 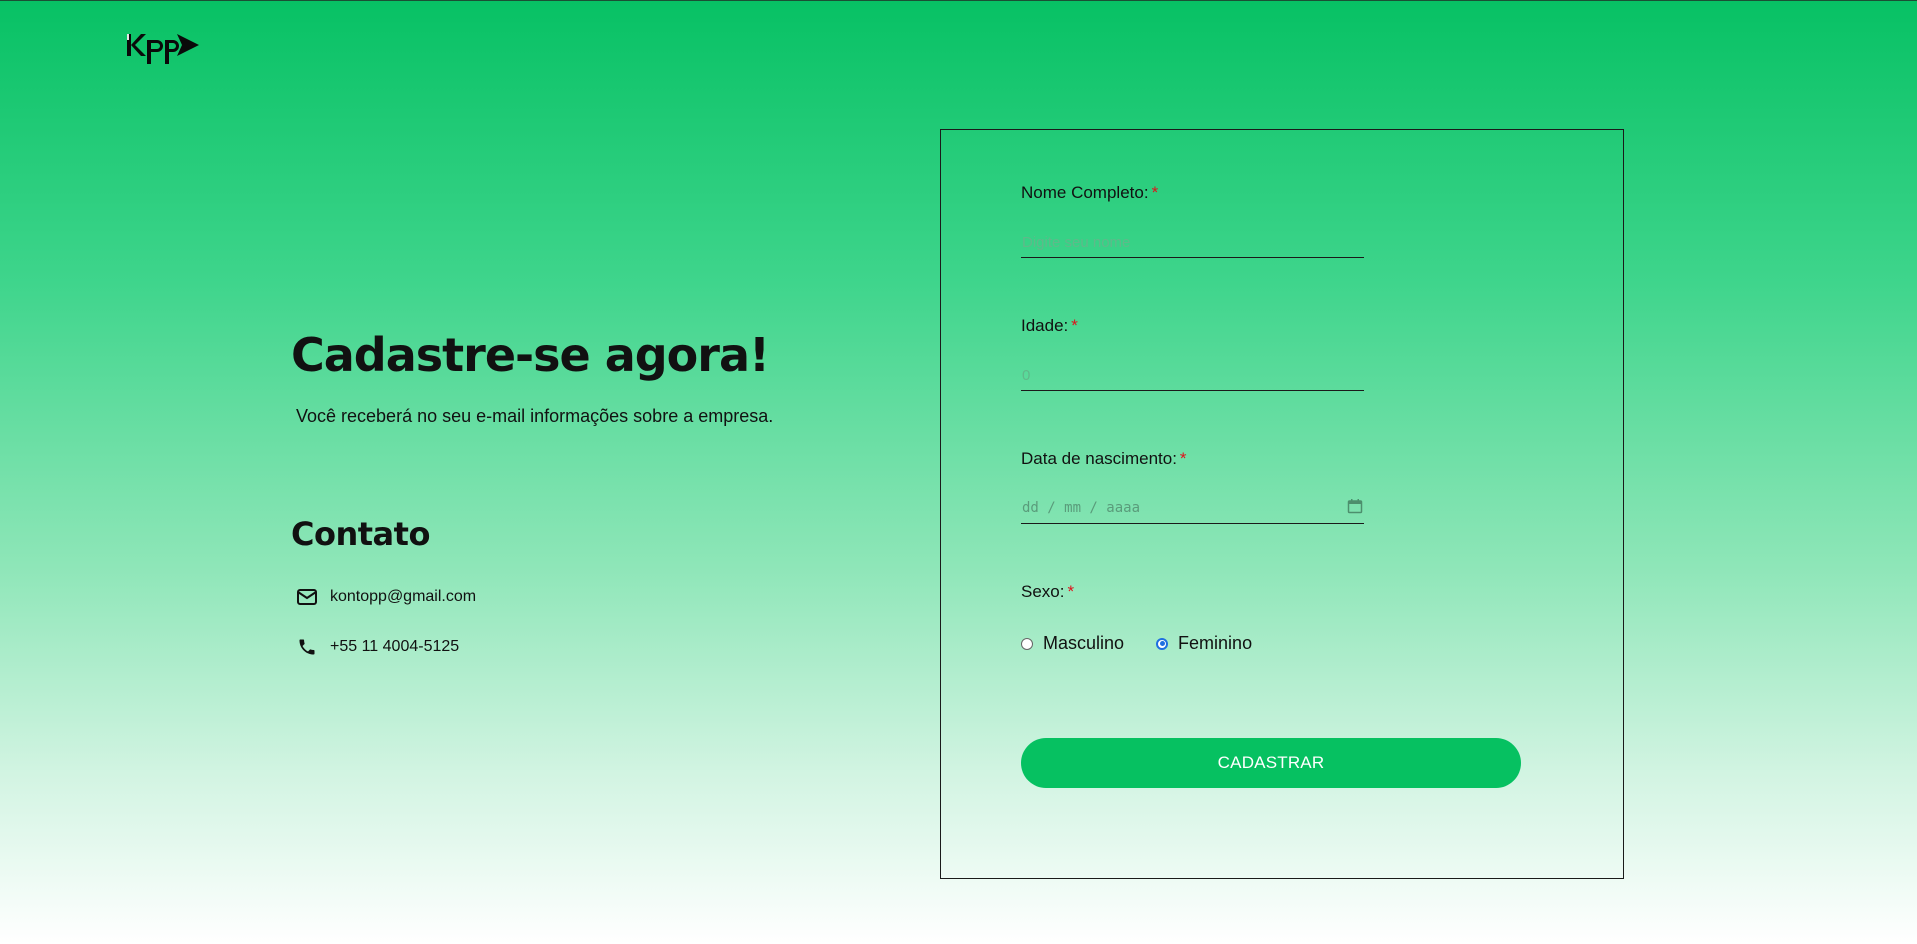 I want to click on idade-input: 0, so click(x=1192, y=375).